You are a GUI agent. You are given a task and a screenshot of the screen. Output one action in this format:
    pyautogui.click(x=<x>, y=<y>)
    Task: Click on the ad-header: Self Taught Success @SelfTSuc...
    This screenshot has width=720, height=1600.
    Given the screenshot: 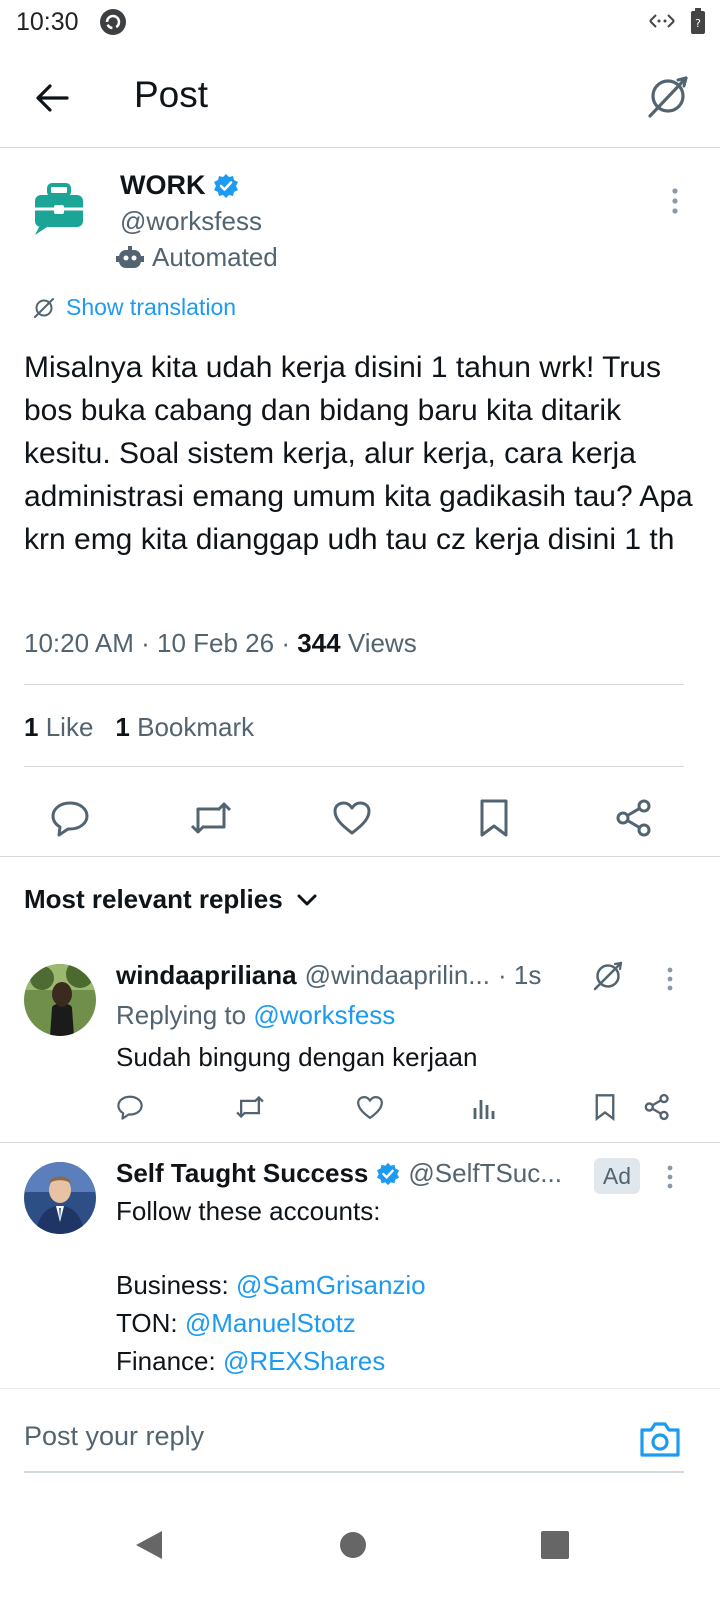 What is the action you would take?
    pyautogui.click(x=339, y=1173)
    